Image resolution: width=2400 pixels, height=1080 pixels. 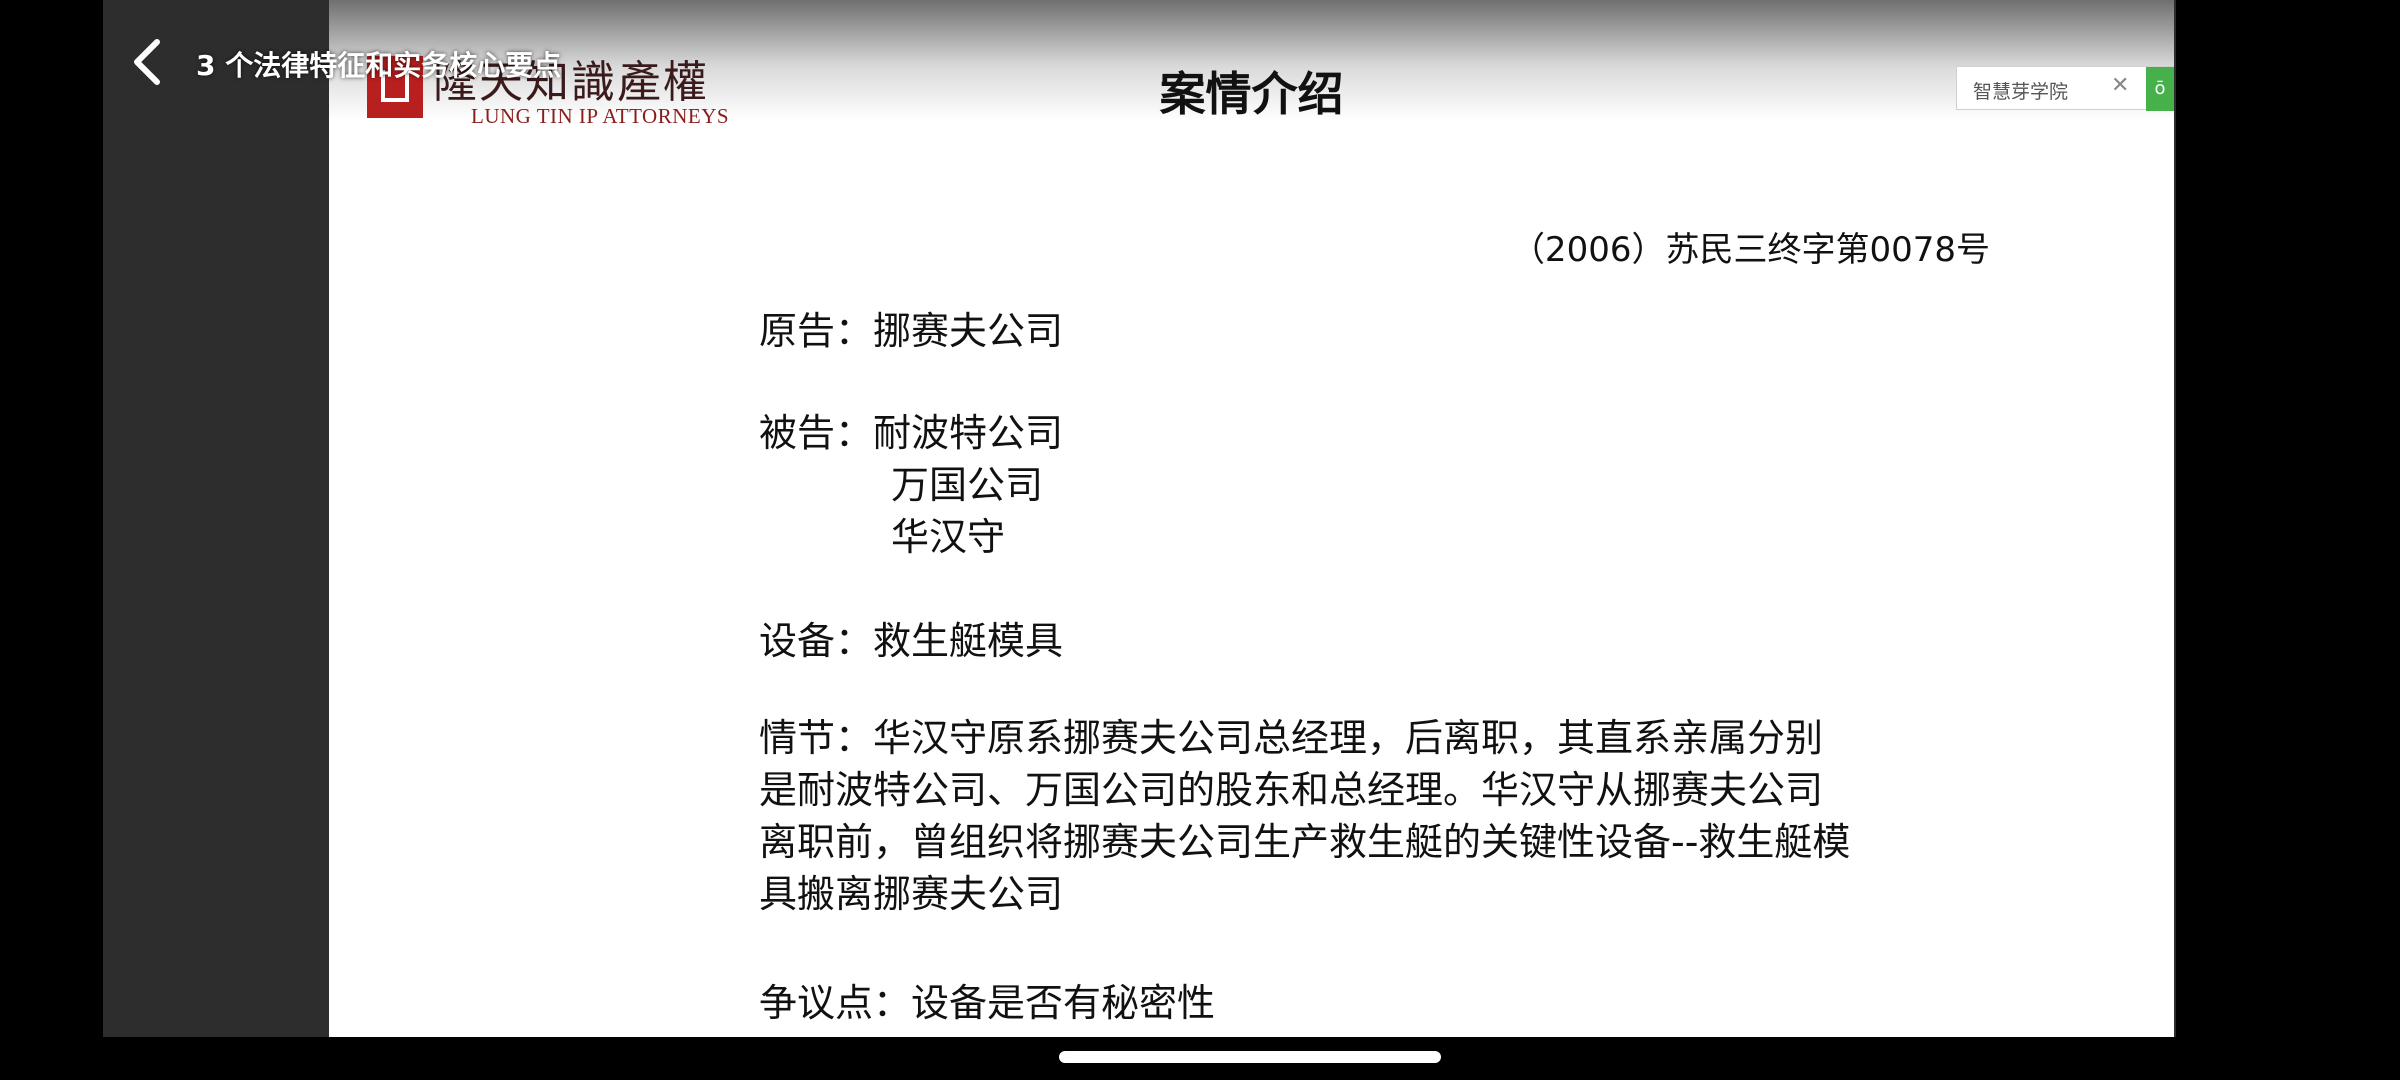 I want to click on video-title: 3 个法律特征和实务核心要点, so click(x=379, y=65).